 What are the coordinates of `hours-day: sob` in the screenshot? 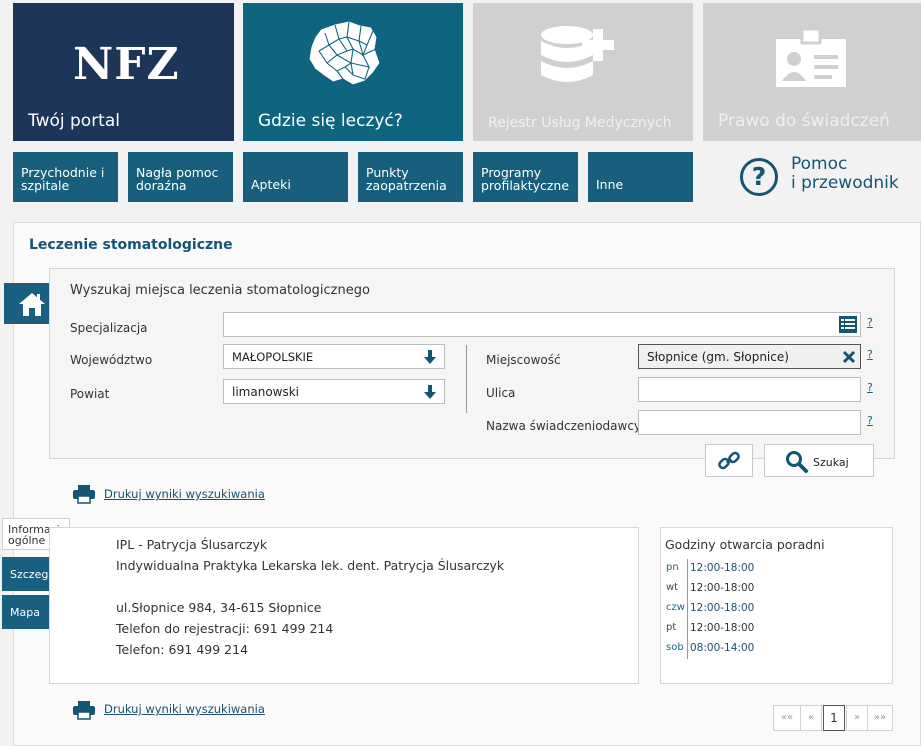 It's located at (675, 647).